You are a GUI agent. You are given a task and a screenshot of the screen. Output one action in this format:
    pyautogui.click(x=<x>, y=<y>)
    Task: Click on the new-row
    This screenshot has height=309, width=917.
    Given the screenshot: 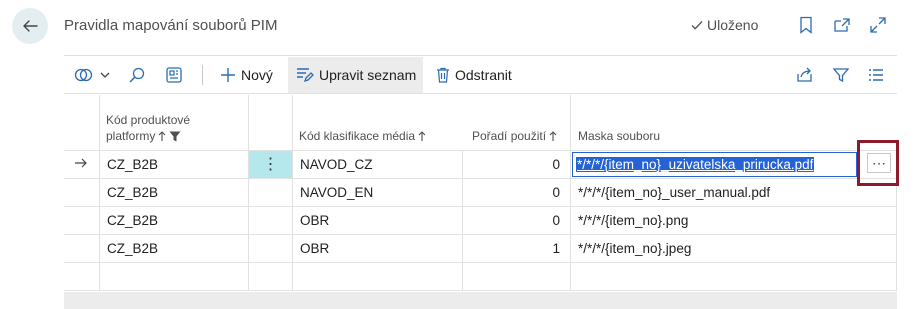 What is the action you would take?
    pyautogui.click(x=480, y=277)
    